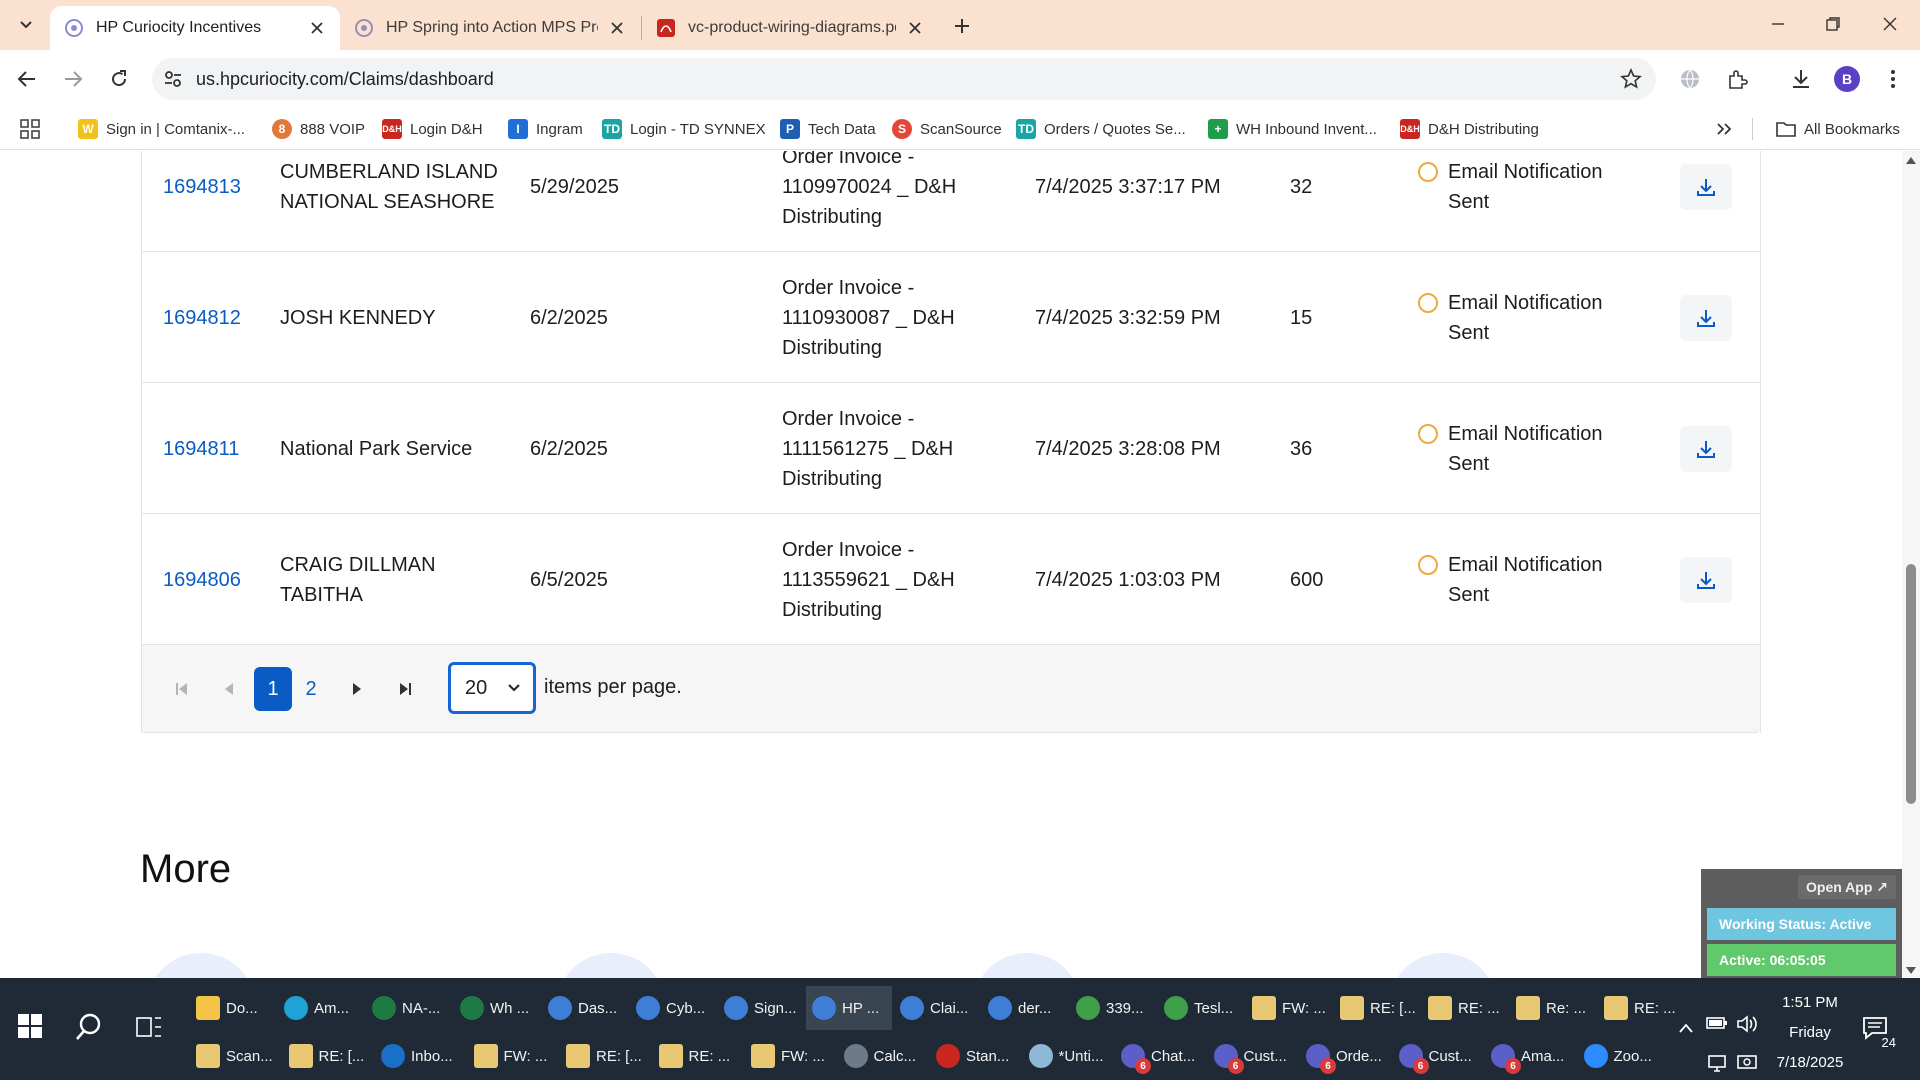  Describe the element at coordinates (1690, 79) in the screenshot. I see `vpn-globe-icon` at that location.